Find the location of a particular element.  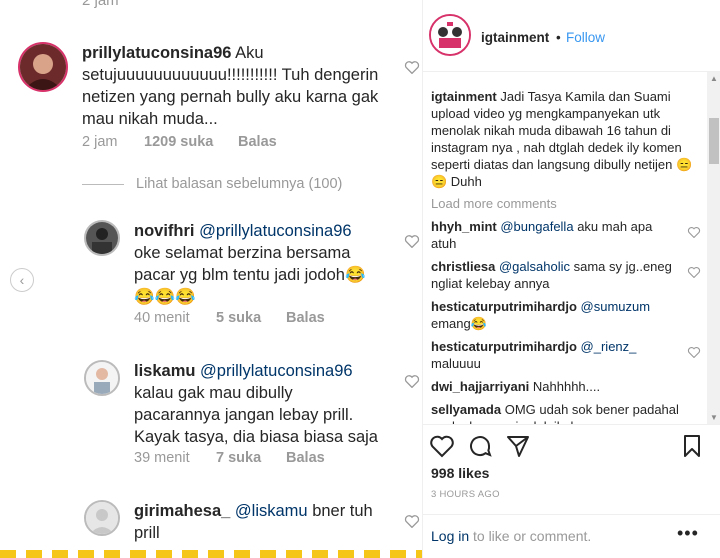

like-count: 998 likes is located at coordinates (460, 473).